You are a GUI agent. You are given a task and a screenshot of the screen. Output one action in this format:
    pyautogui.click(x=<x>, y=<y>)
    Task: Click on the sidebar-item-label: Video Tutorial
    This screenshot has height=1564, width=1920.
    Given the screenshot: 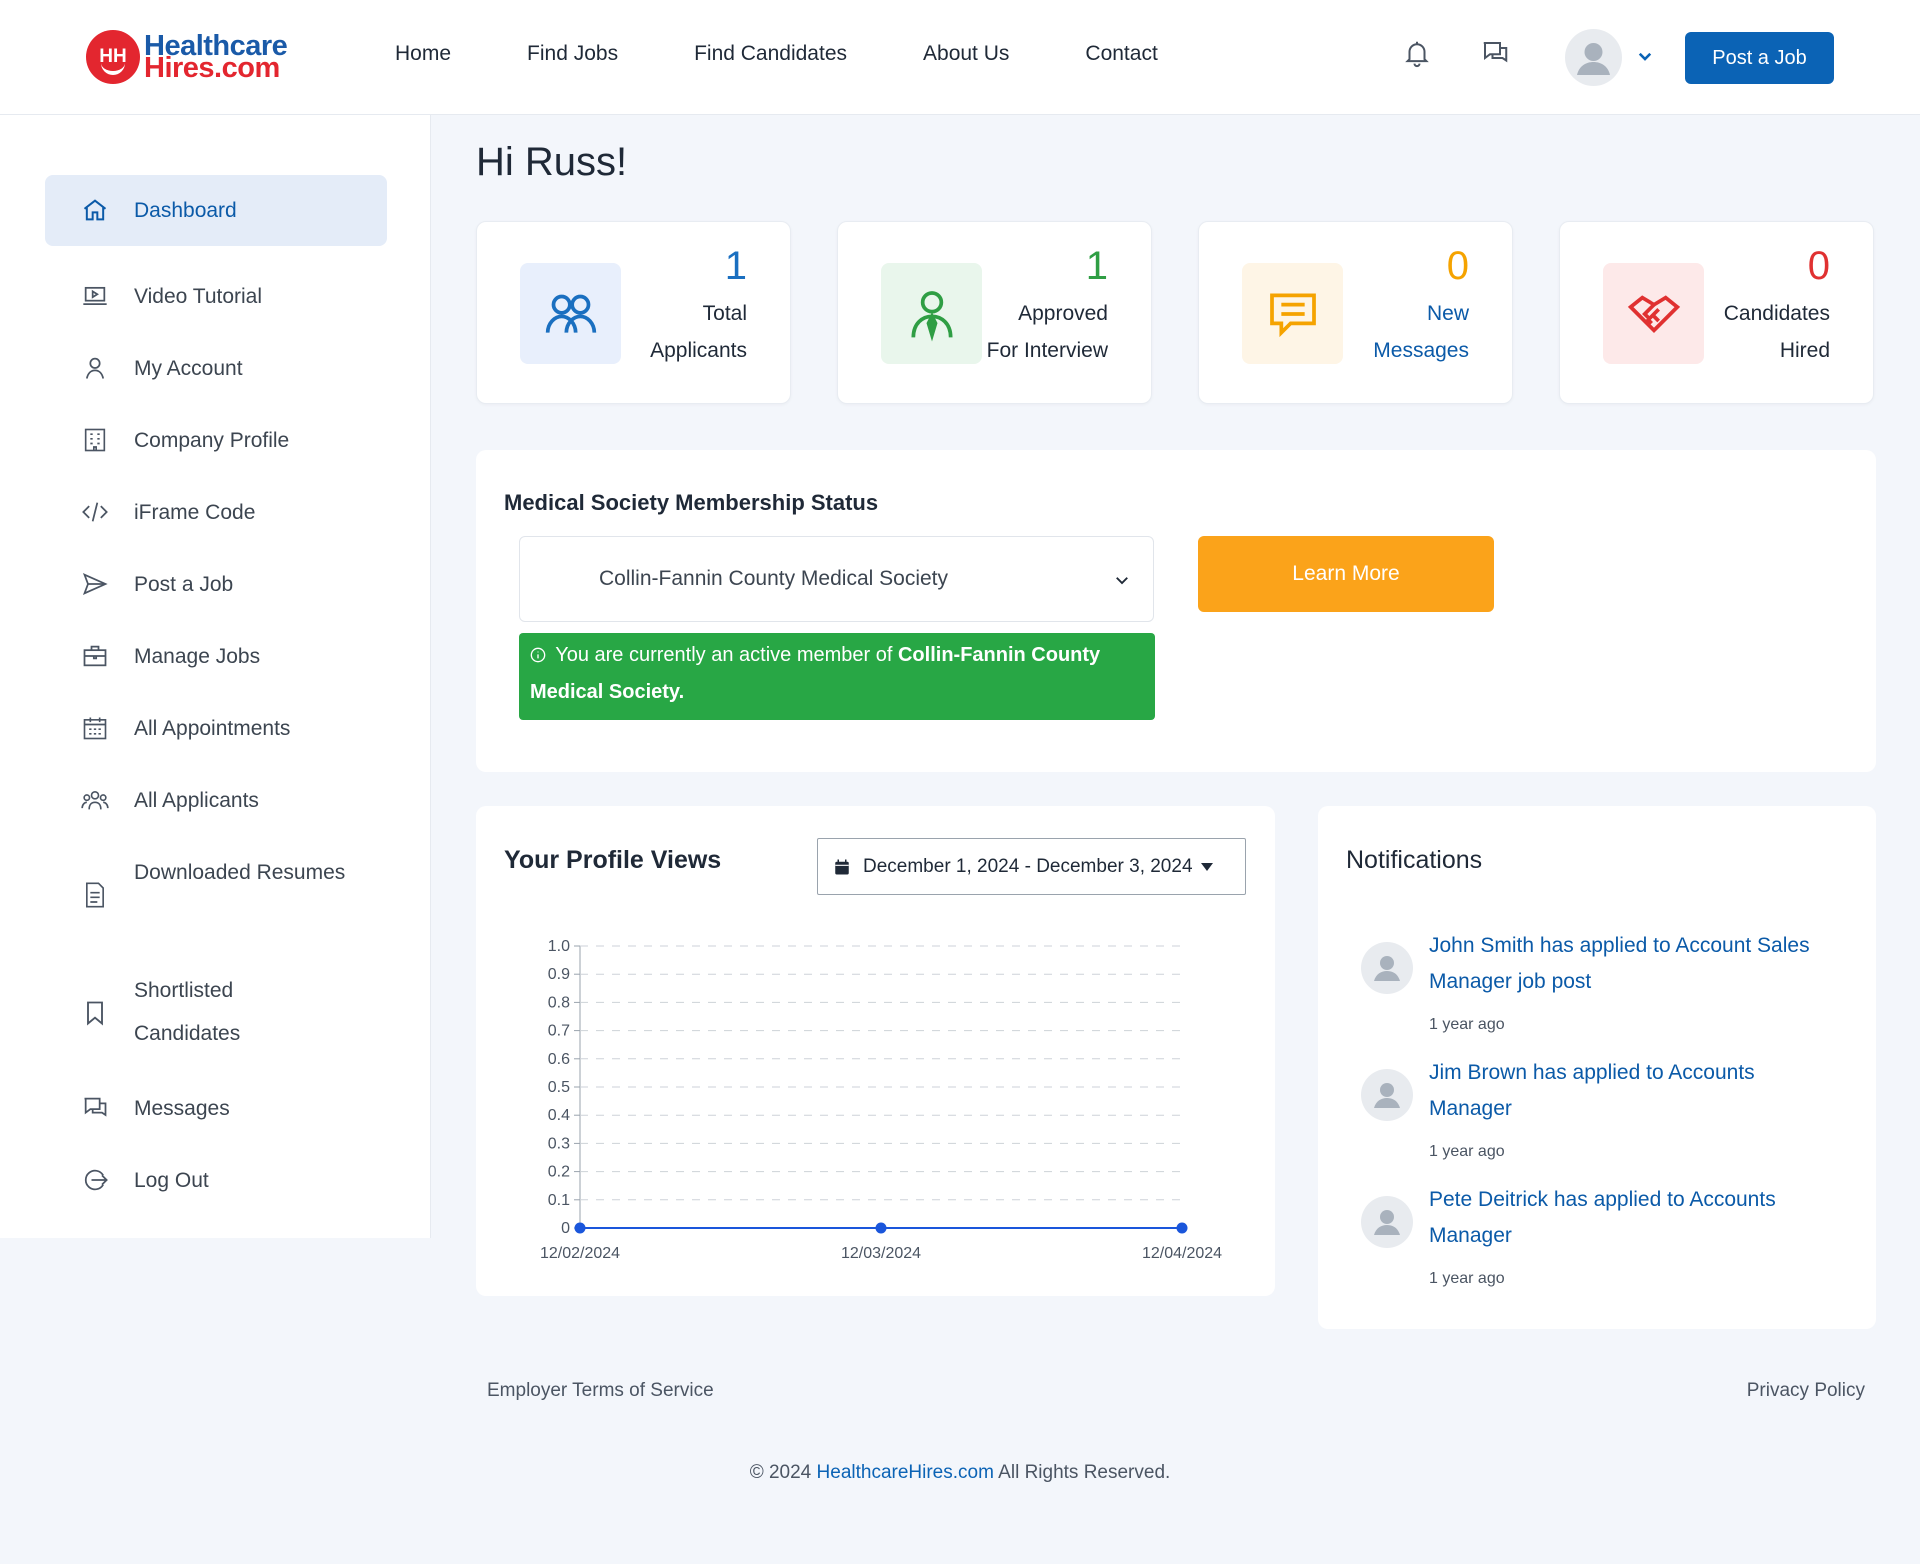 What is the action you would take?
    pyautogui.click(x=198, y=296)
    